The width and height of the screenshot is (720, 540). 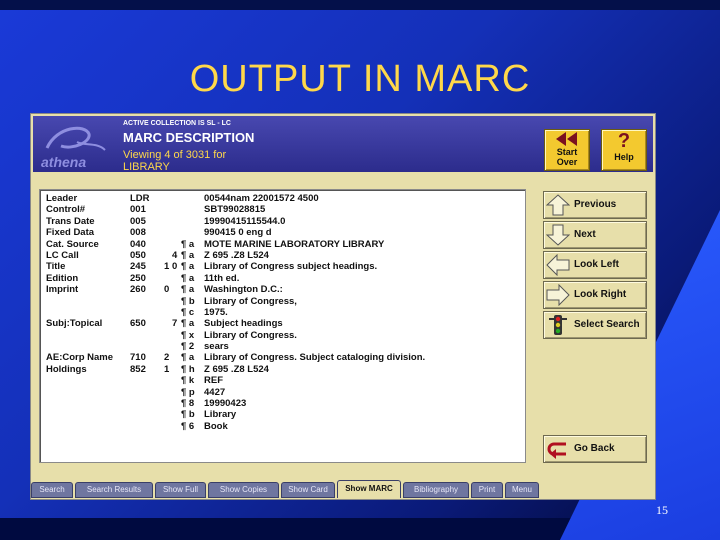 I want to click on up-arrow-icon, so click(x=558, y=205).